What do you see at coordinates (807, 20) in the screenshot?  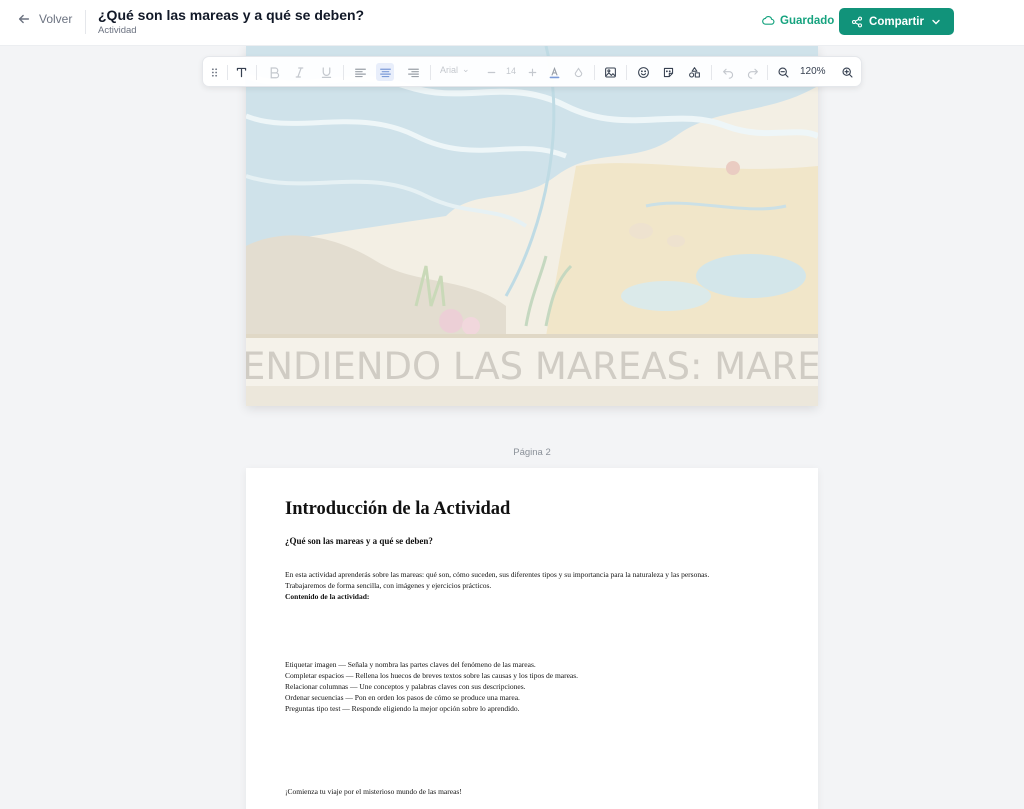 I see `save-status-label: Guardado` at bounding box center [807, 20].